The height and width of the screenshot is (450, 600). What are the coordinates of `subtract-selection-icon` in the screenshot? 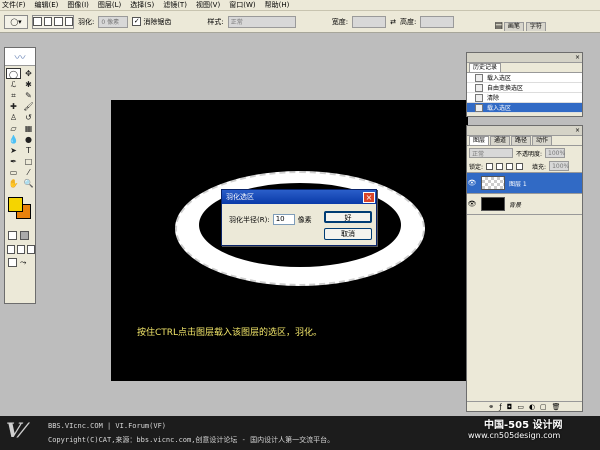 It's located at (58, 21).